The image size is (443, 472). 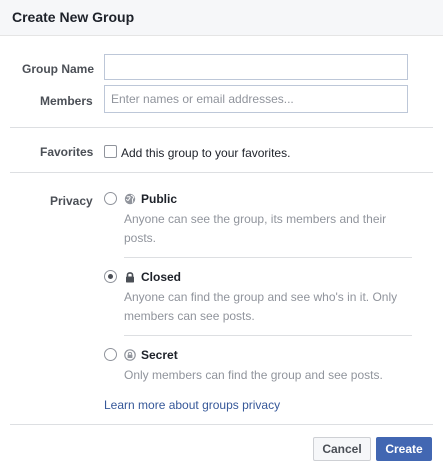 I want to click on privacy-public-radio, so click(x=110, y=198).